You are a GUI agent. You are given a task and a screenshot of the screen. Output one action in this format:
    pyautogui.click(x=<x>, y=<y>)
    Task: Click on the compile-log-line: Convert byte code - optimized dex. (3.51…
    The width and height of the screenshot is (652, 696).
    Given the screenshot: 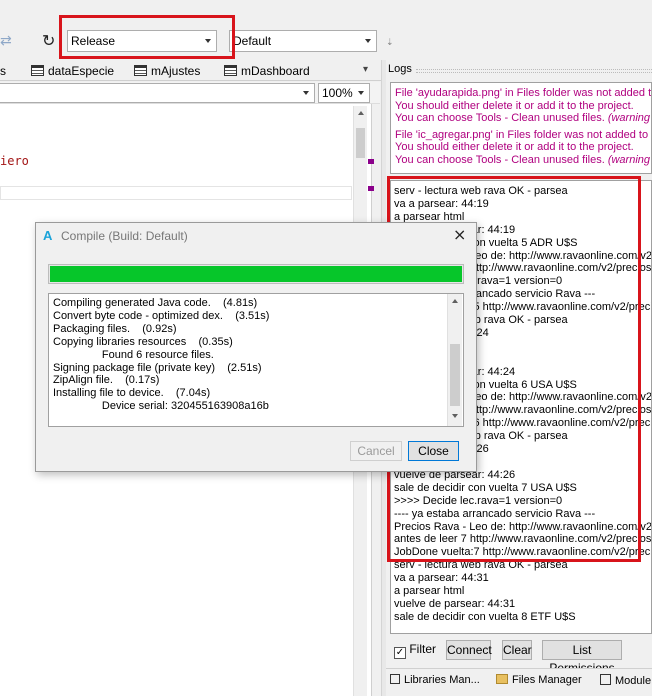 What is the action you would take?
    pyautogui.click(x=161, y=315)
    